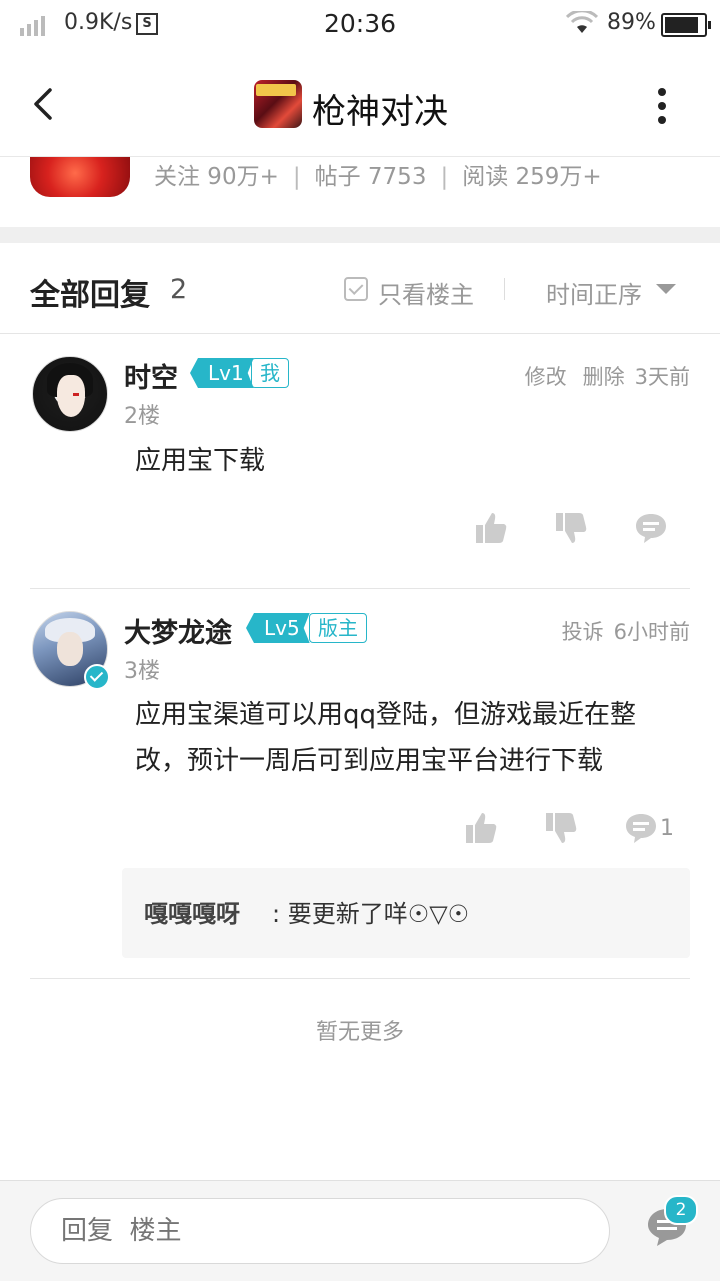 The width and height of the screenshot is (720, 1281). What do you see at coordinates (97, 677) in the screenshot?
I see `verified-icon` at bounding box center [97, 677].